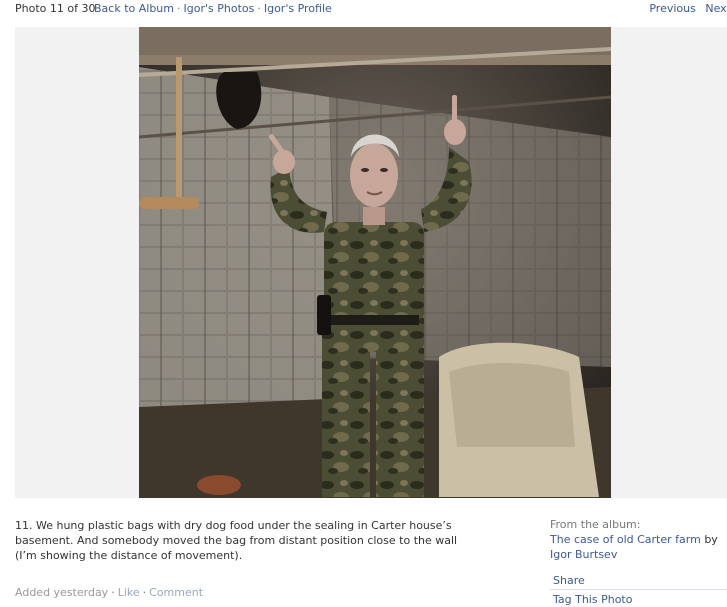 The image size is (727, 607). What do you see at coordinates (638, 589) in the screenshot?
I see `divider` at bounding box center [638, 589].